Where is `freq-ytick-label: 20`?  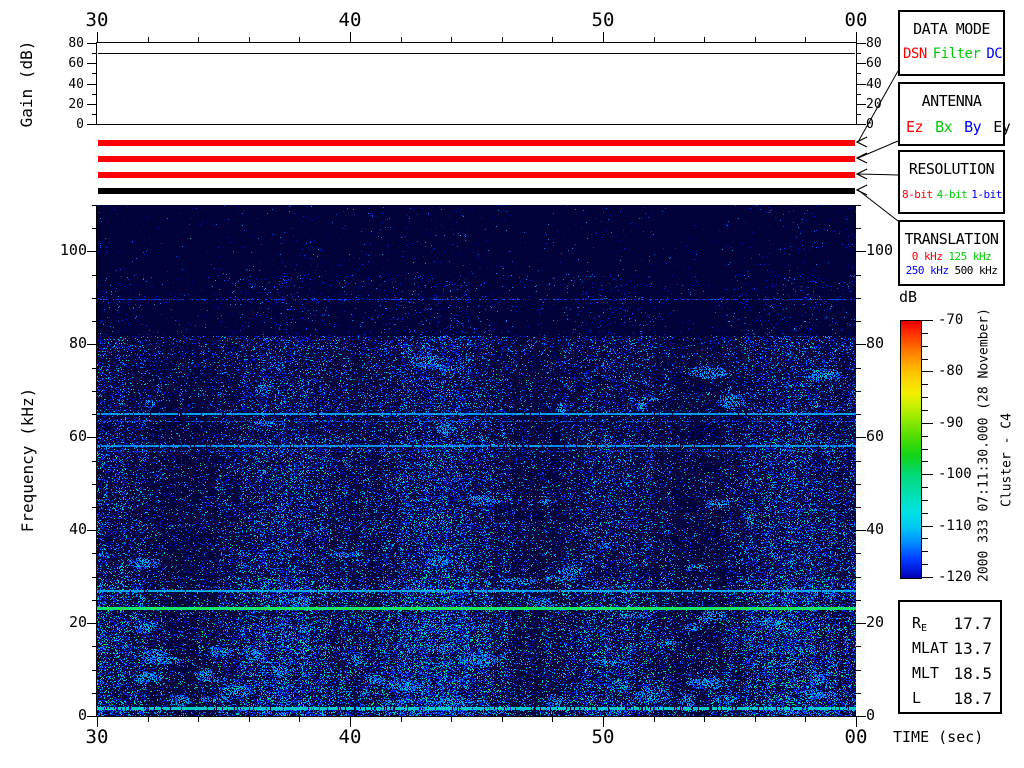
freq-ytick-label: 20 is located at coordinates (77, 622).